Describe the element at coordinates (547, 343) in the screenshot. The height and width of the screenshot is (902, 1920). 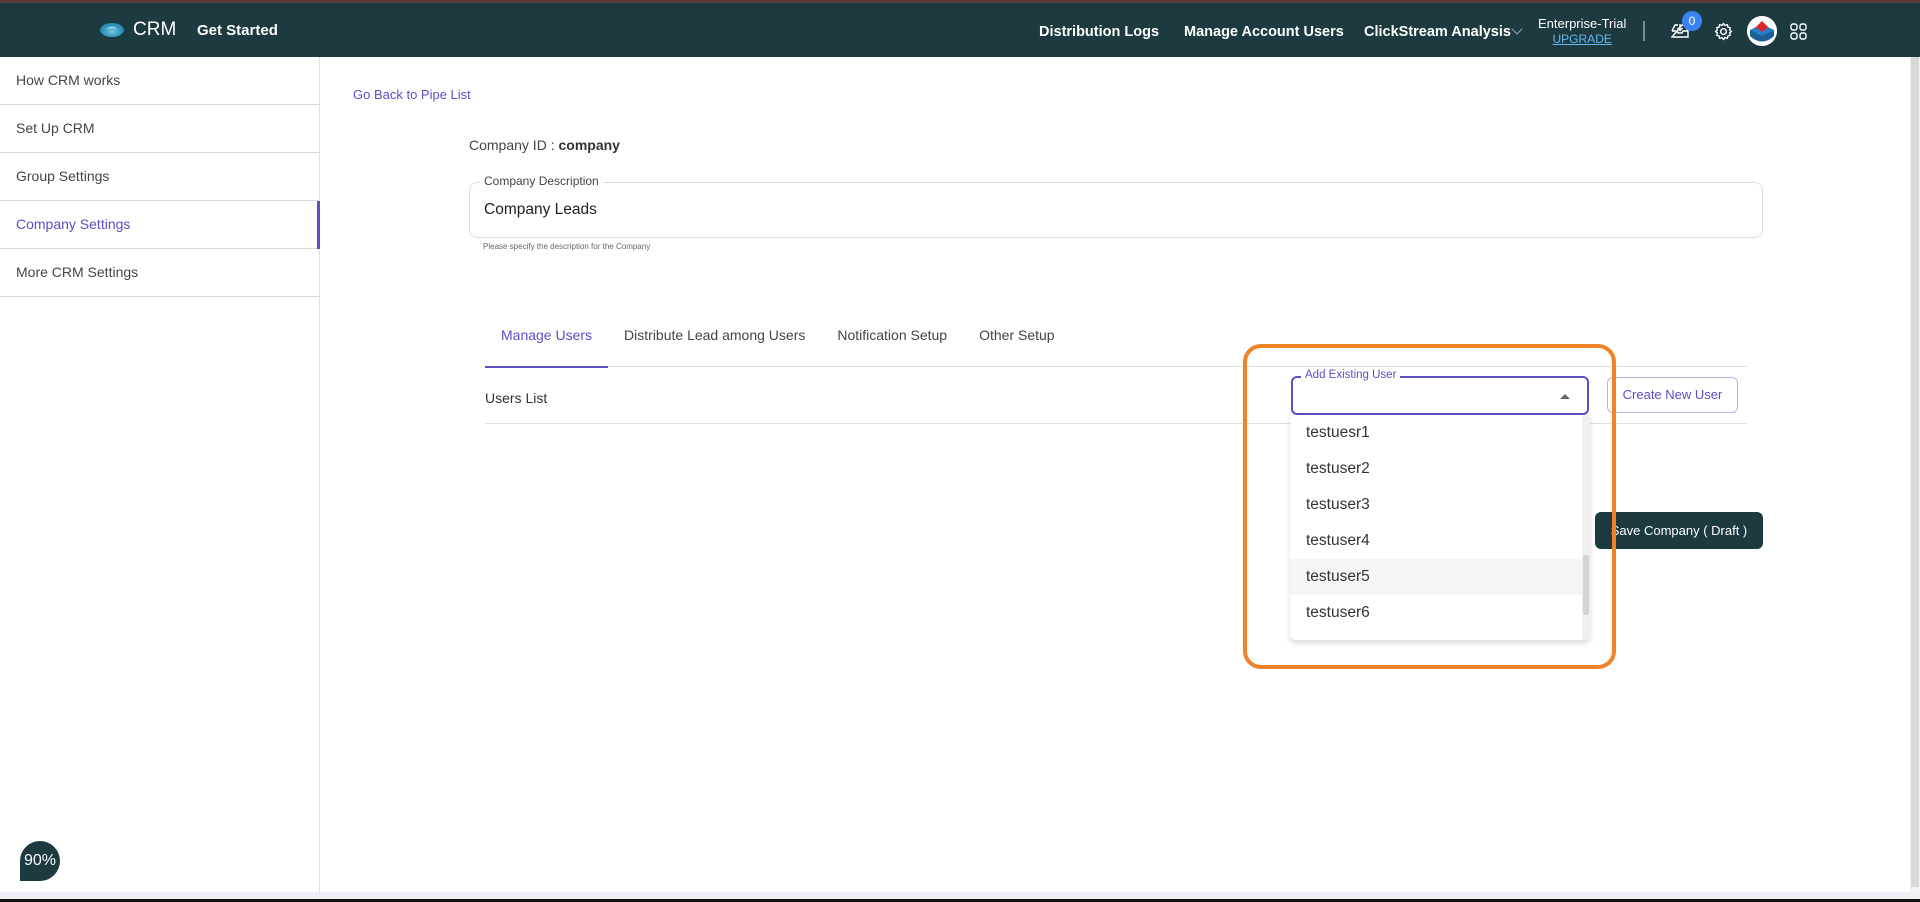
I see `tab-manage-users: Manage Users` at that location.